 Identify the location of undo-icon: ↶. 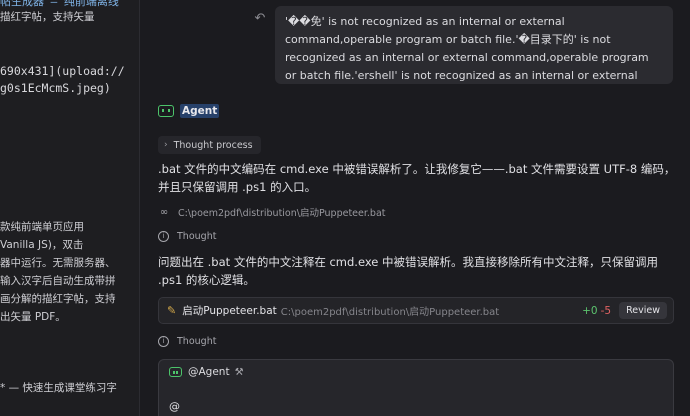
(260, 19).